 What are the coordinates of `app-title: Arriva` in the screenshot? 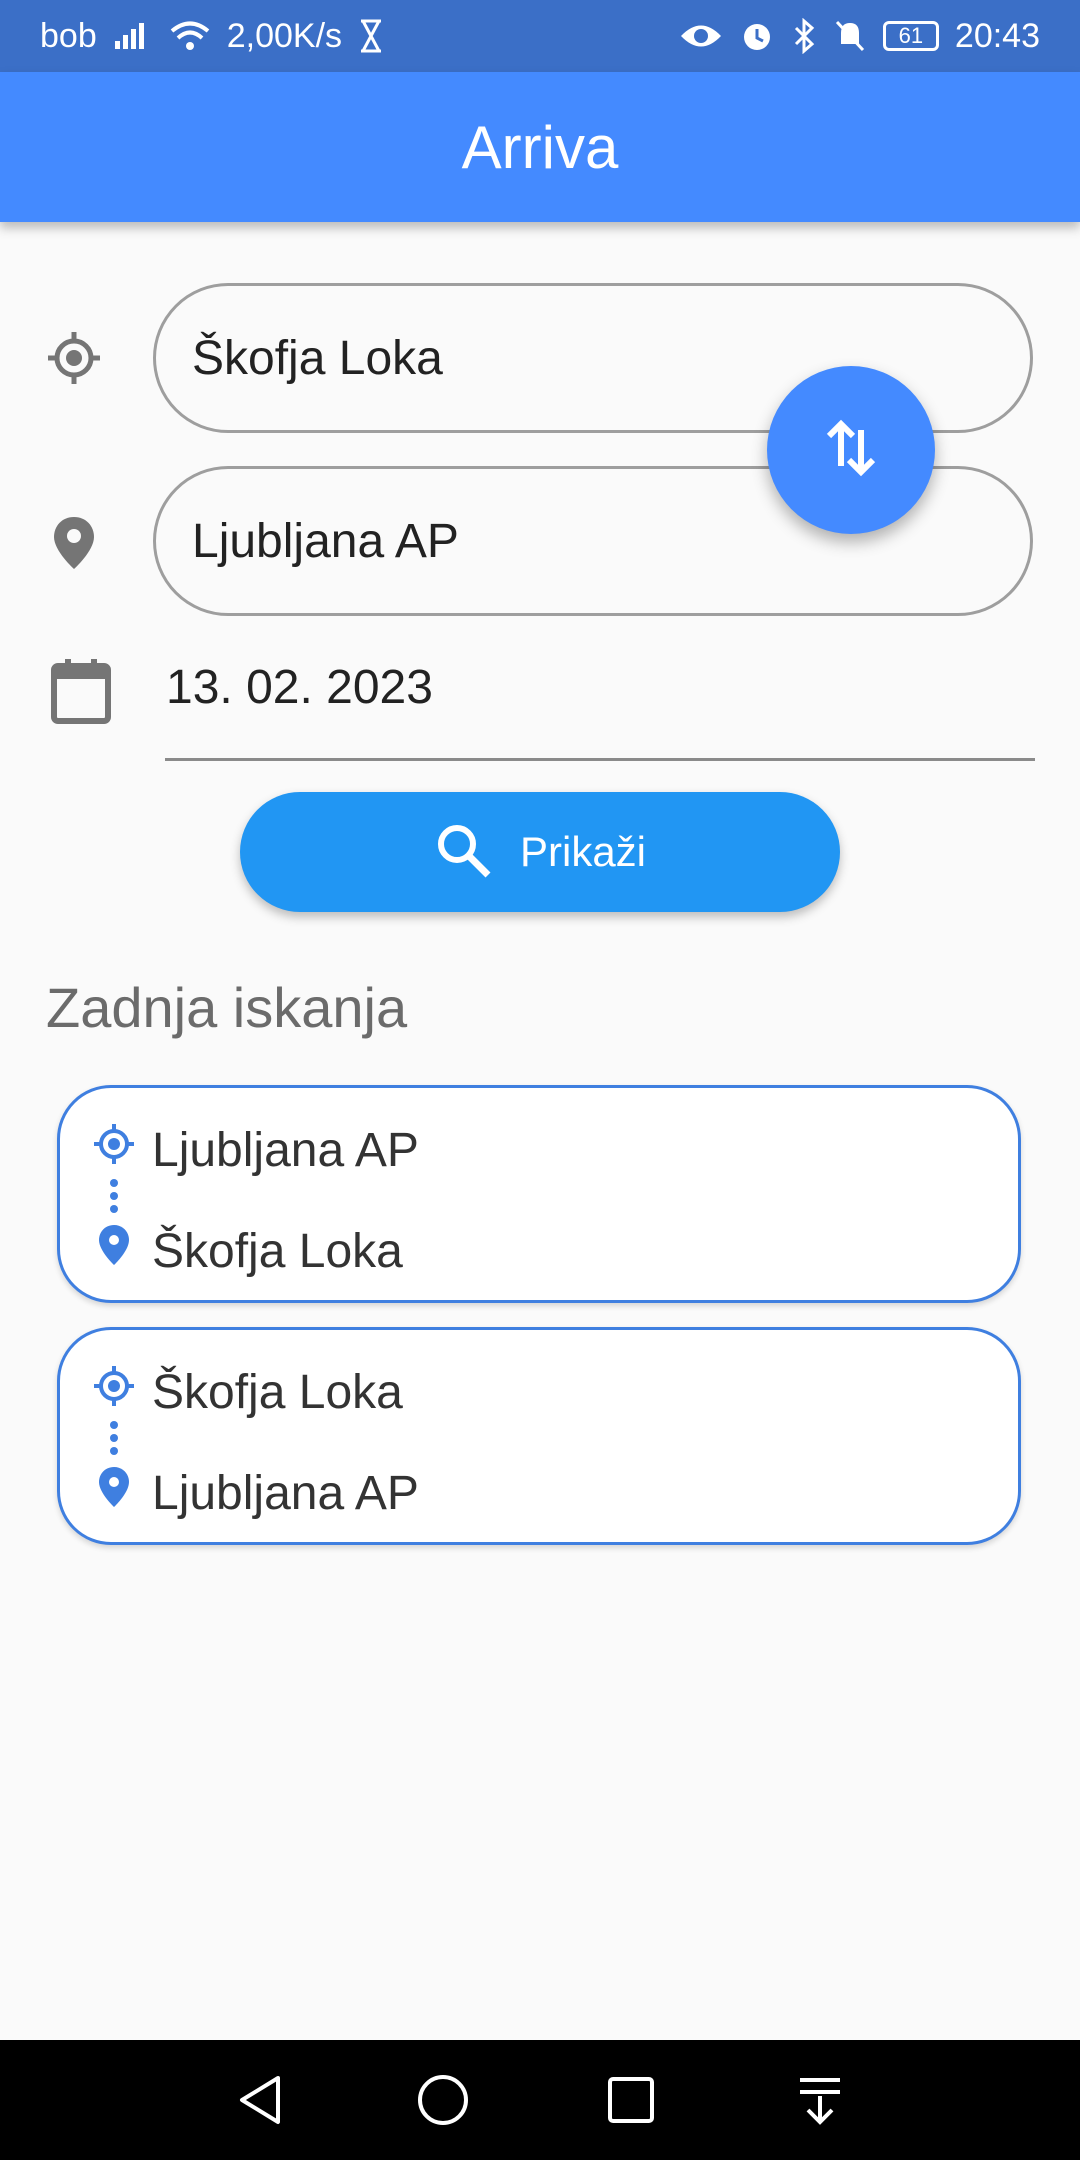 It's located at (540, 147).